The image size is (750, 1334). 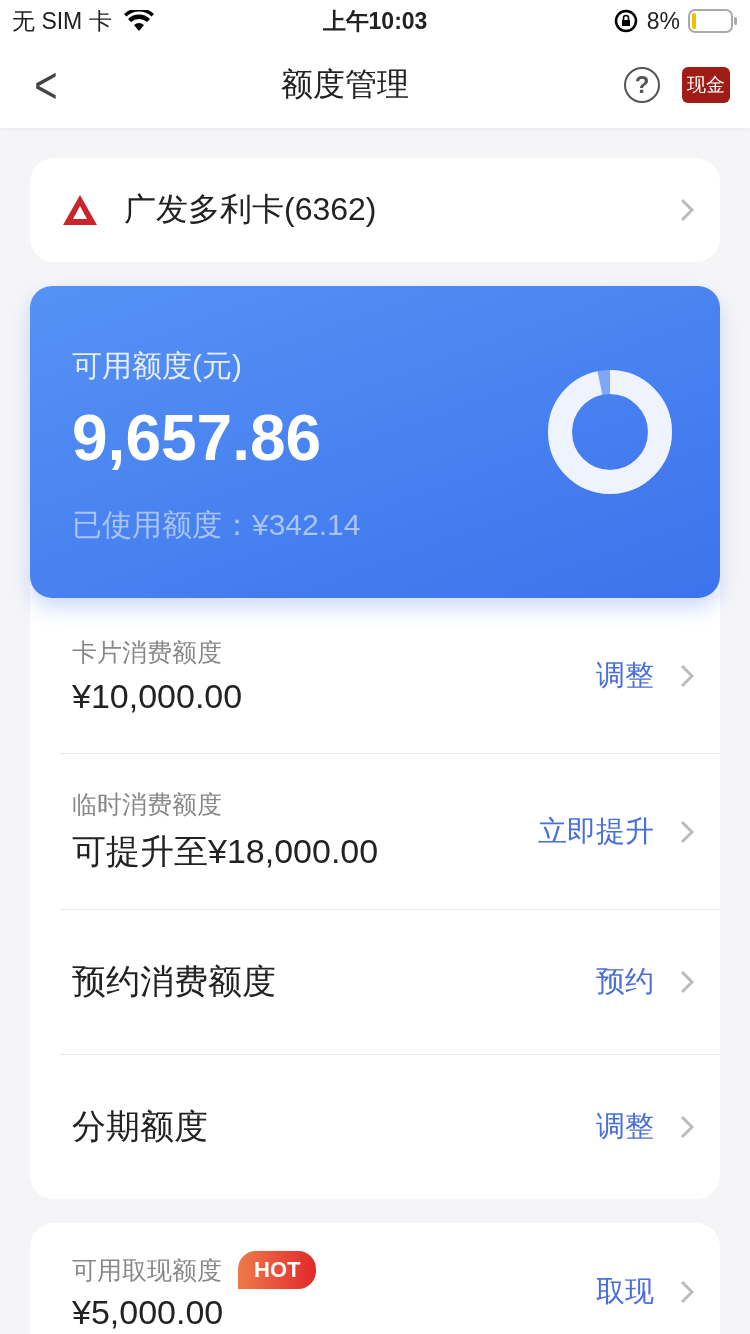 I want to click on carrier-text: 无 SIM 卡, so click(x=62, y=21).